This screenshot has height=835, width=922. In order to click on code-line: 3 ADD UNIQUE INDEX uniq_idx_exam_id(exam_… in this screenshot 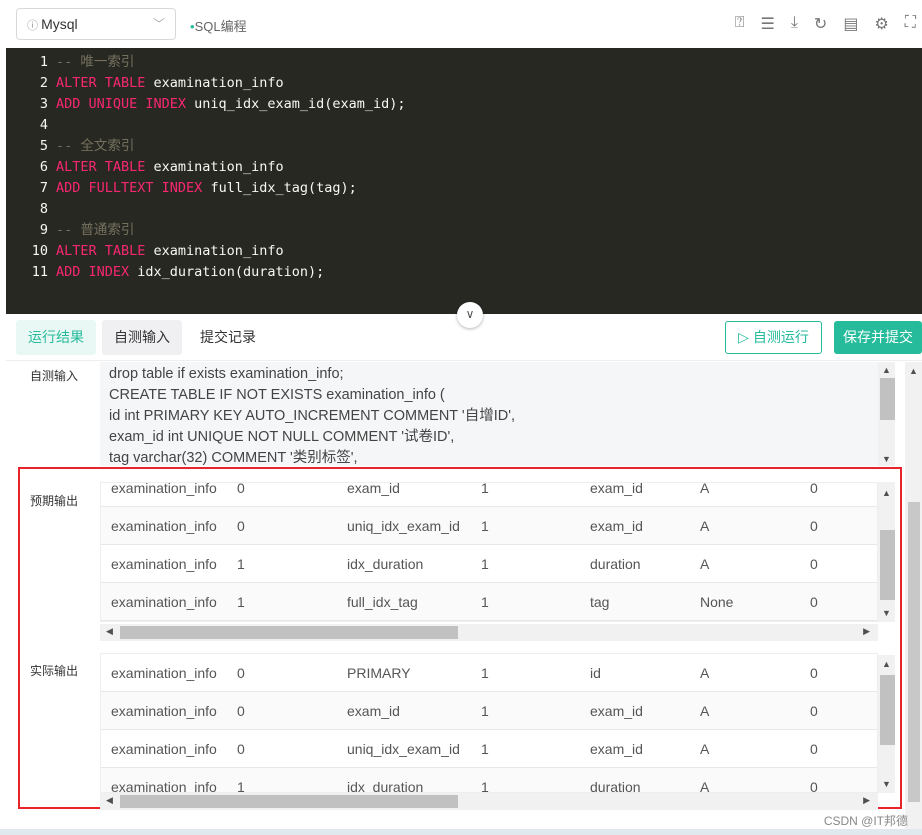, I will do `click(206, 104)`.